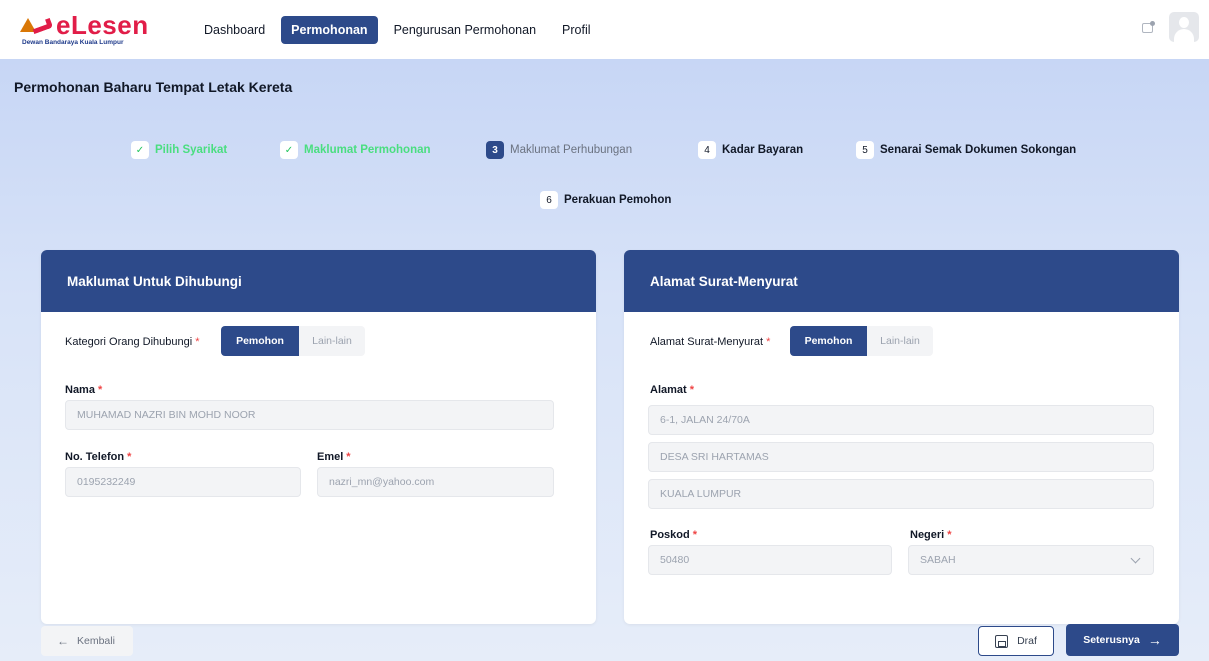  Describe the element at coordinates (318, 281) in the screenshot. I see `contact-card-title: Maklumat Untuk Dihubungi` at that location.